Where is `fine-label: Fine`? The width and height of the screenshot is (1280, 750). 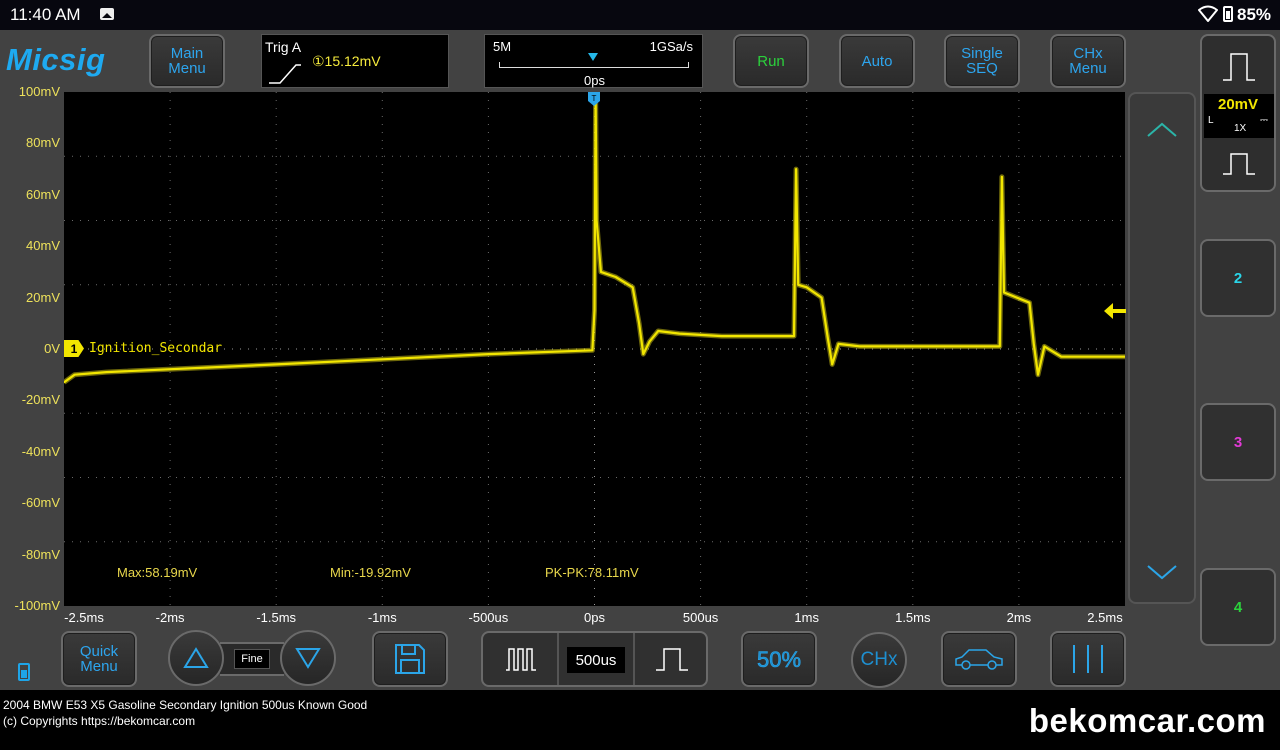 fine-label: Fine is located at coordinates (252, 659).